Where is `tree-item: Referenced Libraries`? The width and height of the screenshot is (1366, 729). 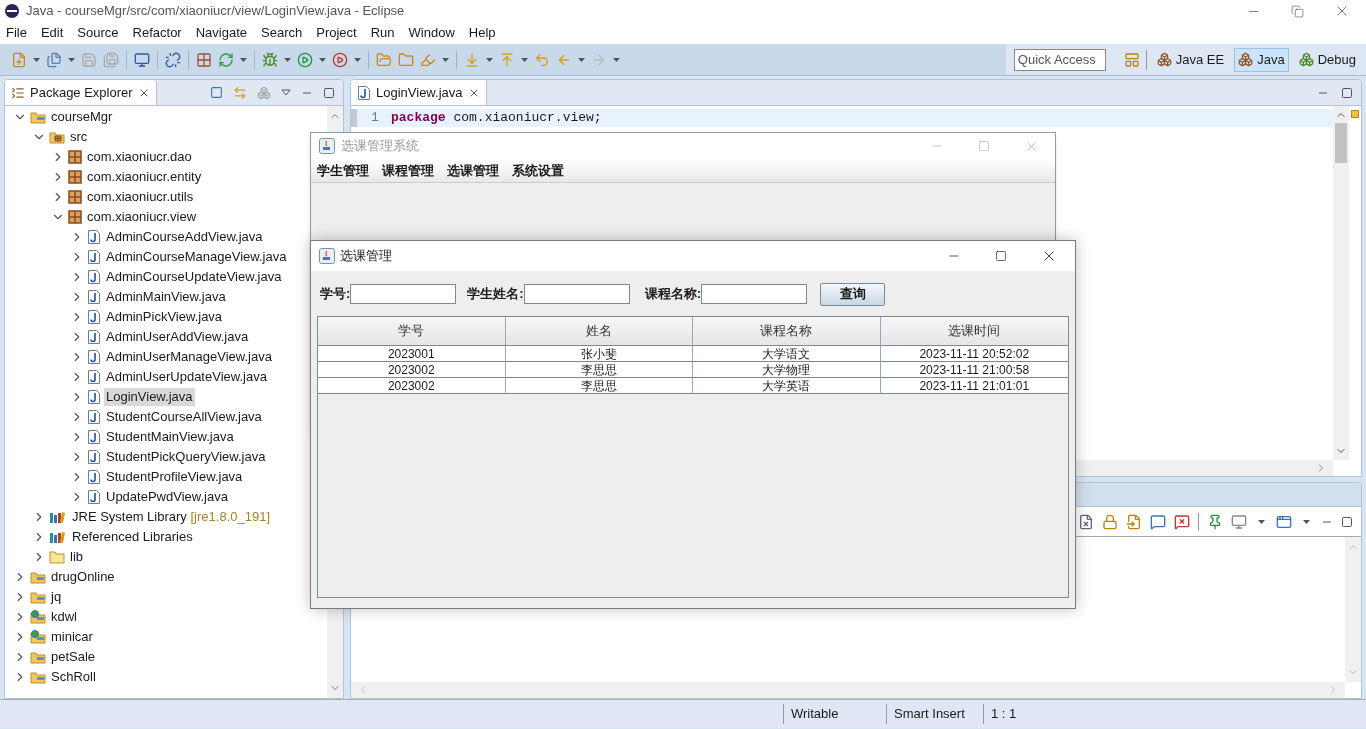 tree-item: Referenced Libraries is located at coordinates (132, 537).